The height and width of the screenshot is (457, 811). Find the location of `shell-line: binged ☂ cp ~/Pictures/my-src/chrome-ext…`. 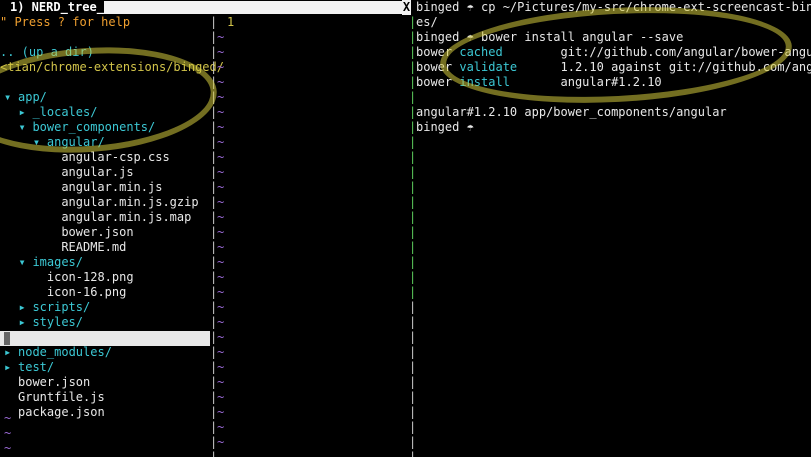

shell-line: binged ☂ cp ~/Pictures/my-src/chrome-ext… is located at coordinates (613, 7).